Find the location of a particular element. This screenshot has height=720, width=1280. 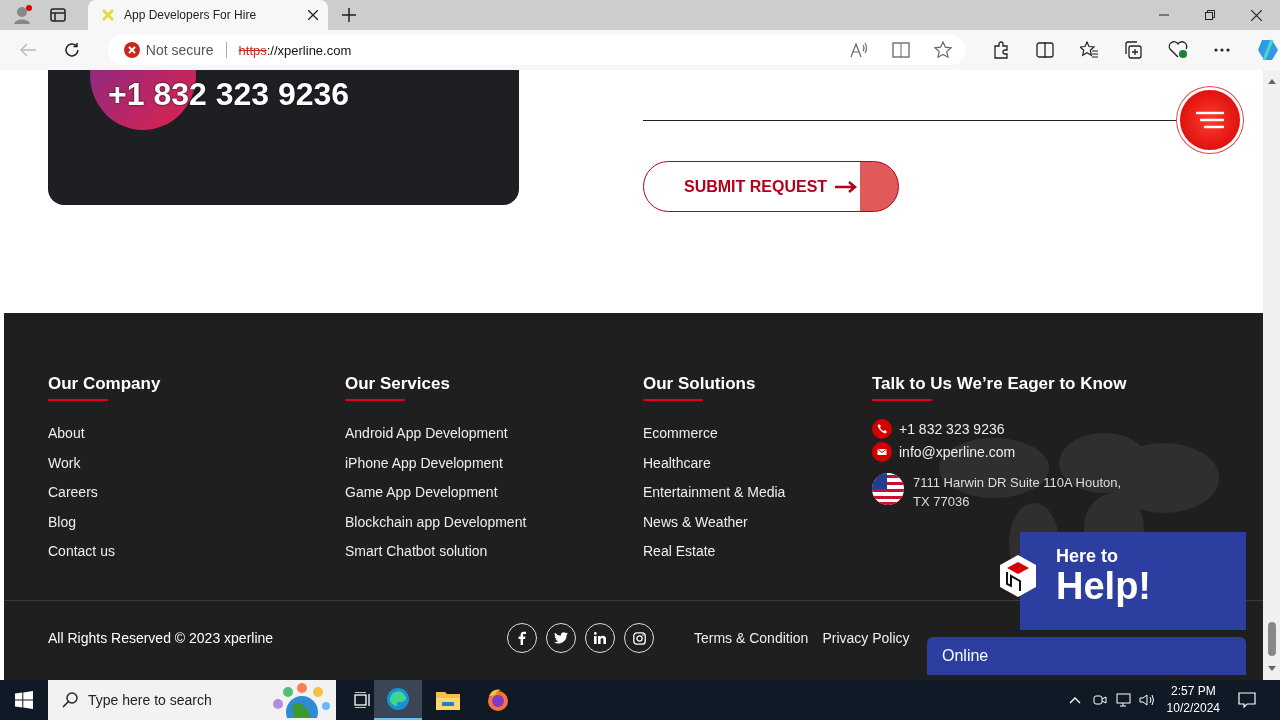

chat-status-bar: Online is located at coordinates (1086, 656).